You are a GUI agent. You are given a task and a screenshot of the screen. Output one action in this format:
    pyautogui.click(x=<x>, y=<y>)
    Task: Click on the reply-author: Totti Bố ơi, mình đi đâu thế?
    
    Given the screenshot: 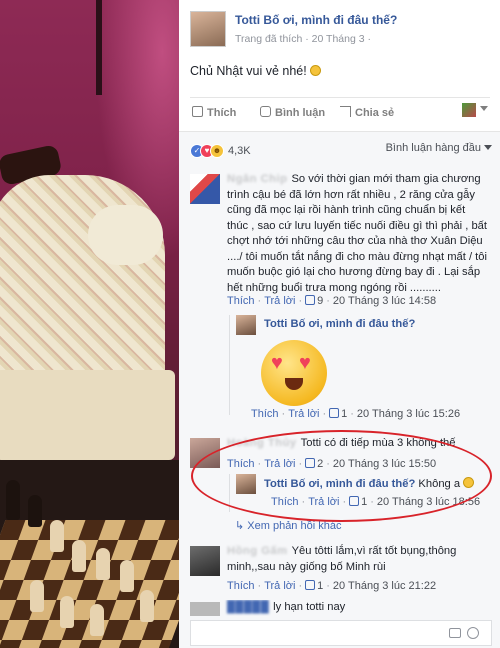 What is the action you would take?
    pyautogui.click(x=339, y=324)
    